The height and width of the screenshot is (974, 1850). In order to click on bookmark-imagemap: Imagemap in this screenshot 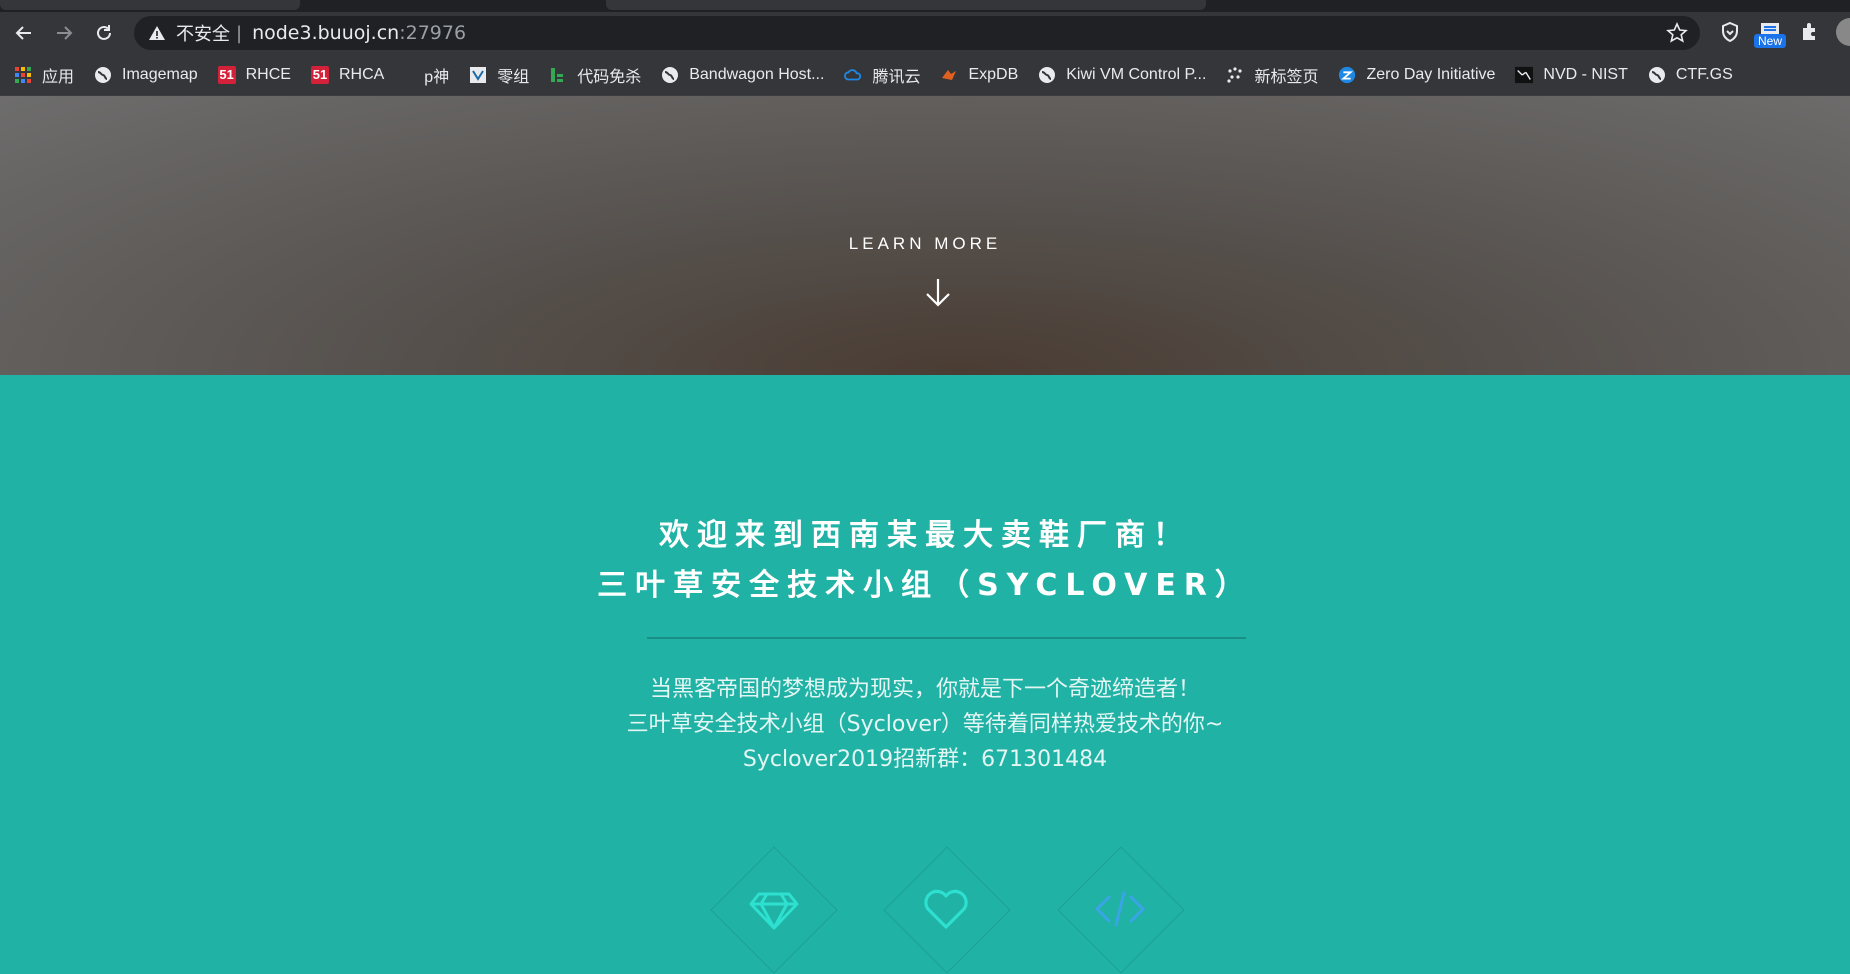, I will do `click(146, 75)`.